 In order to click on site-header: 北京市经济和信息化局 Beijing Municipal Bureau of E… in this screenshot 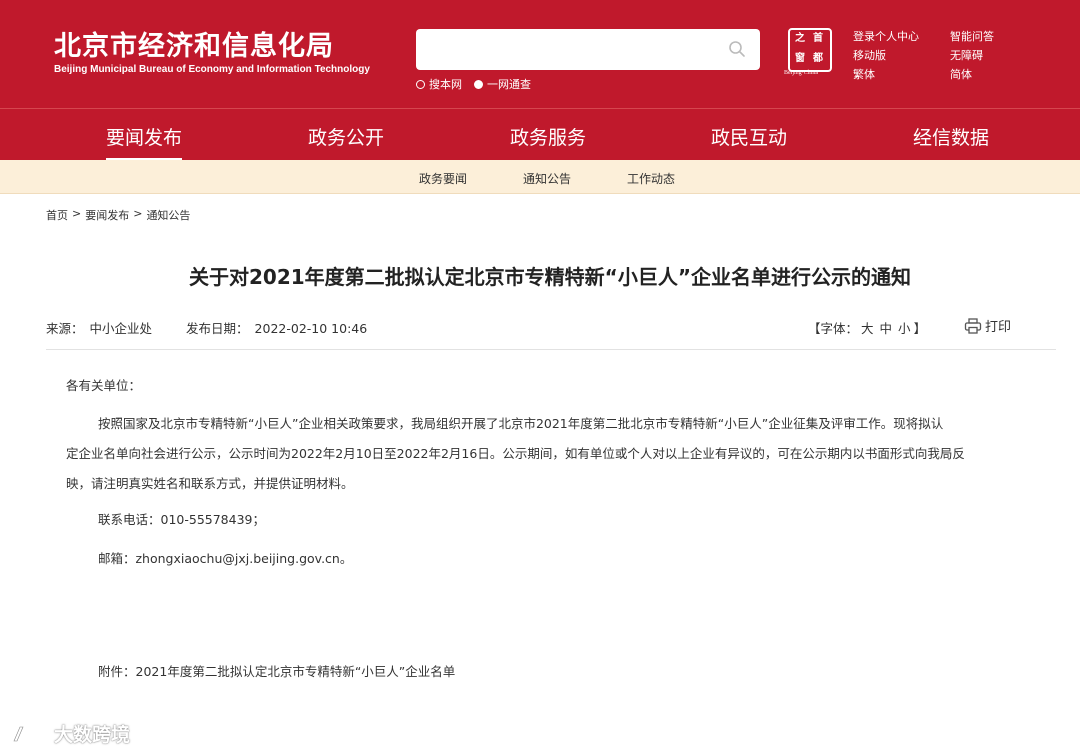, I will do `click(540, 54)`.